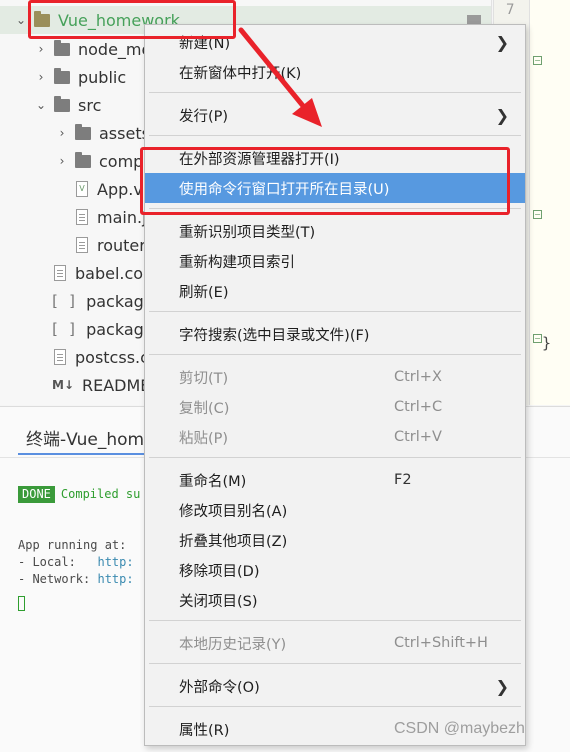 This screenshot has width=570, height=752. I want to click on menu-item-shortcut: Ctrl+Shift+H, so click(441, 643).